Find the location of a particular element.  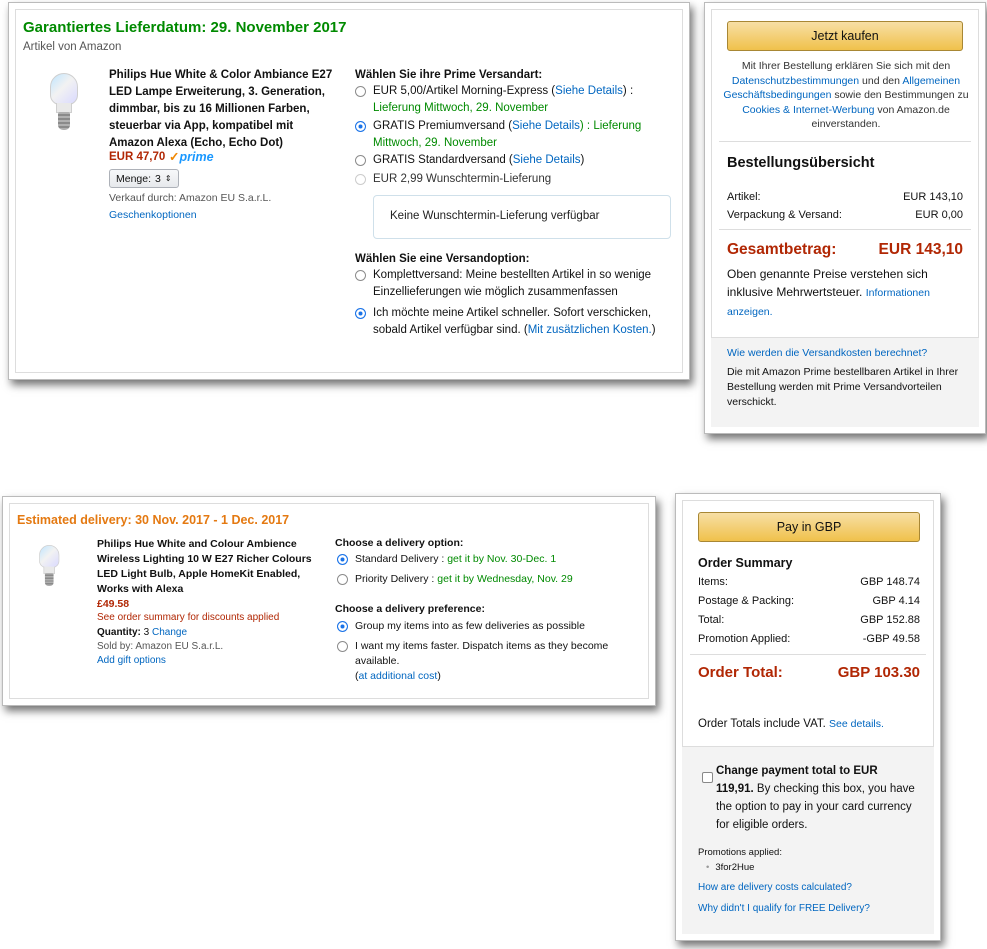

order-summary-title: Bestellungsübersicht is located at coordinates (801, 163).